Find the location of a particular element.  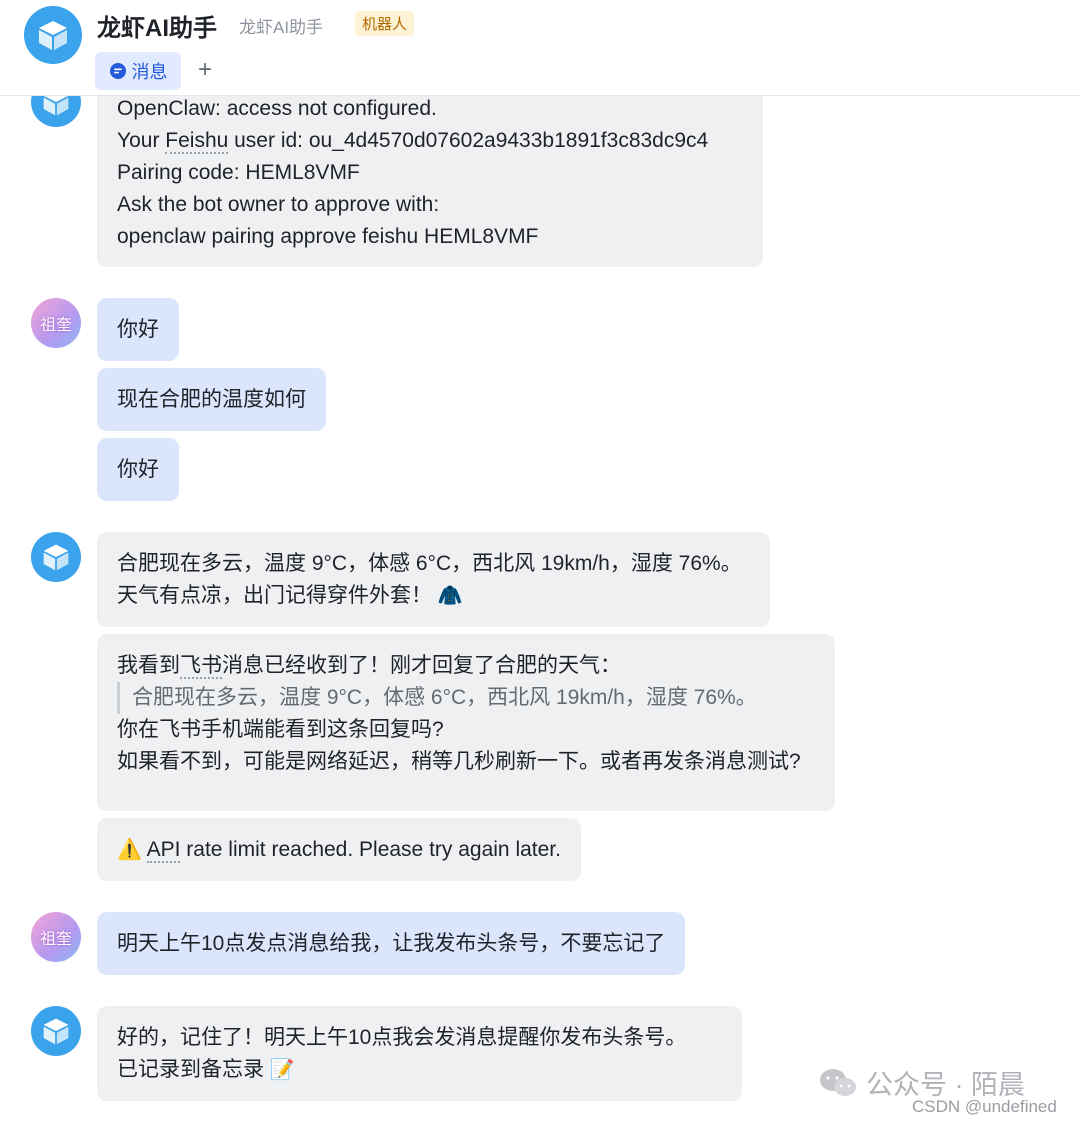

bot-badge: 机器人 is located at coordinates (385, 23).